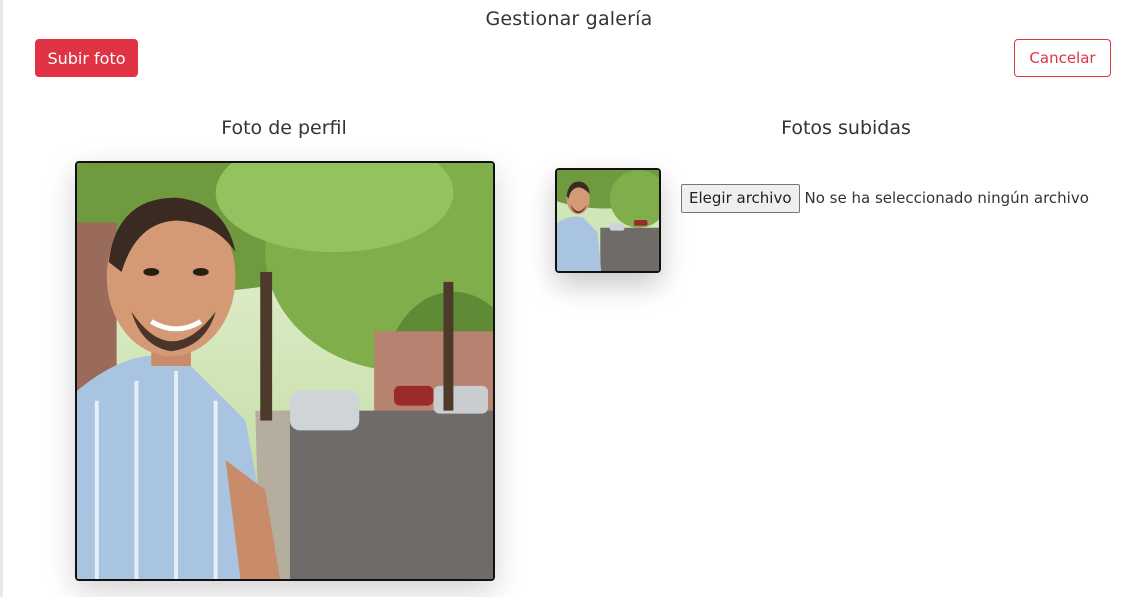  What do you see at coordinates (846, 128) in the screenshot?
I see `uploaded-photos-heading: Fotos subidas` at bounding box center [846, 128].